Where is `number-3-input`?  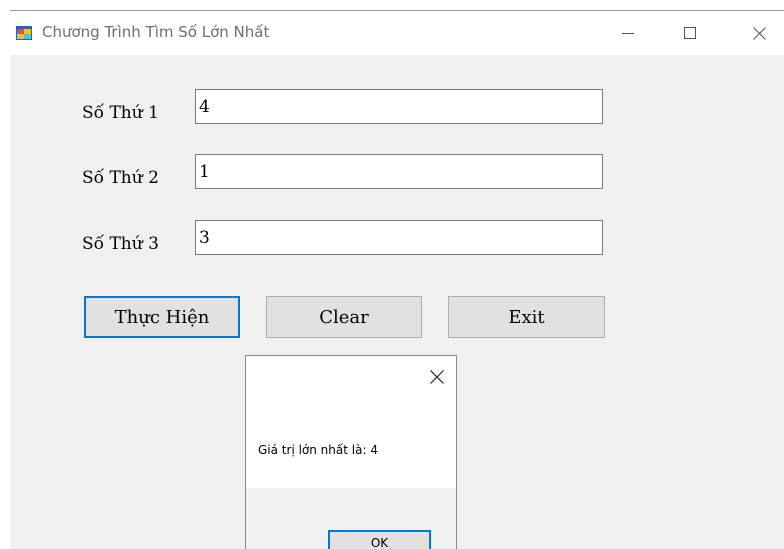
number-3-input is located at coordinates (399, 237).